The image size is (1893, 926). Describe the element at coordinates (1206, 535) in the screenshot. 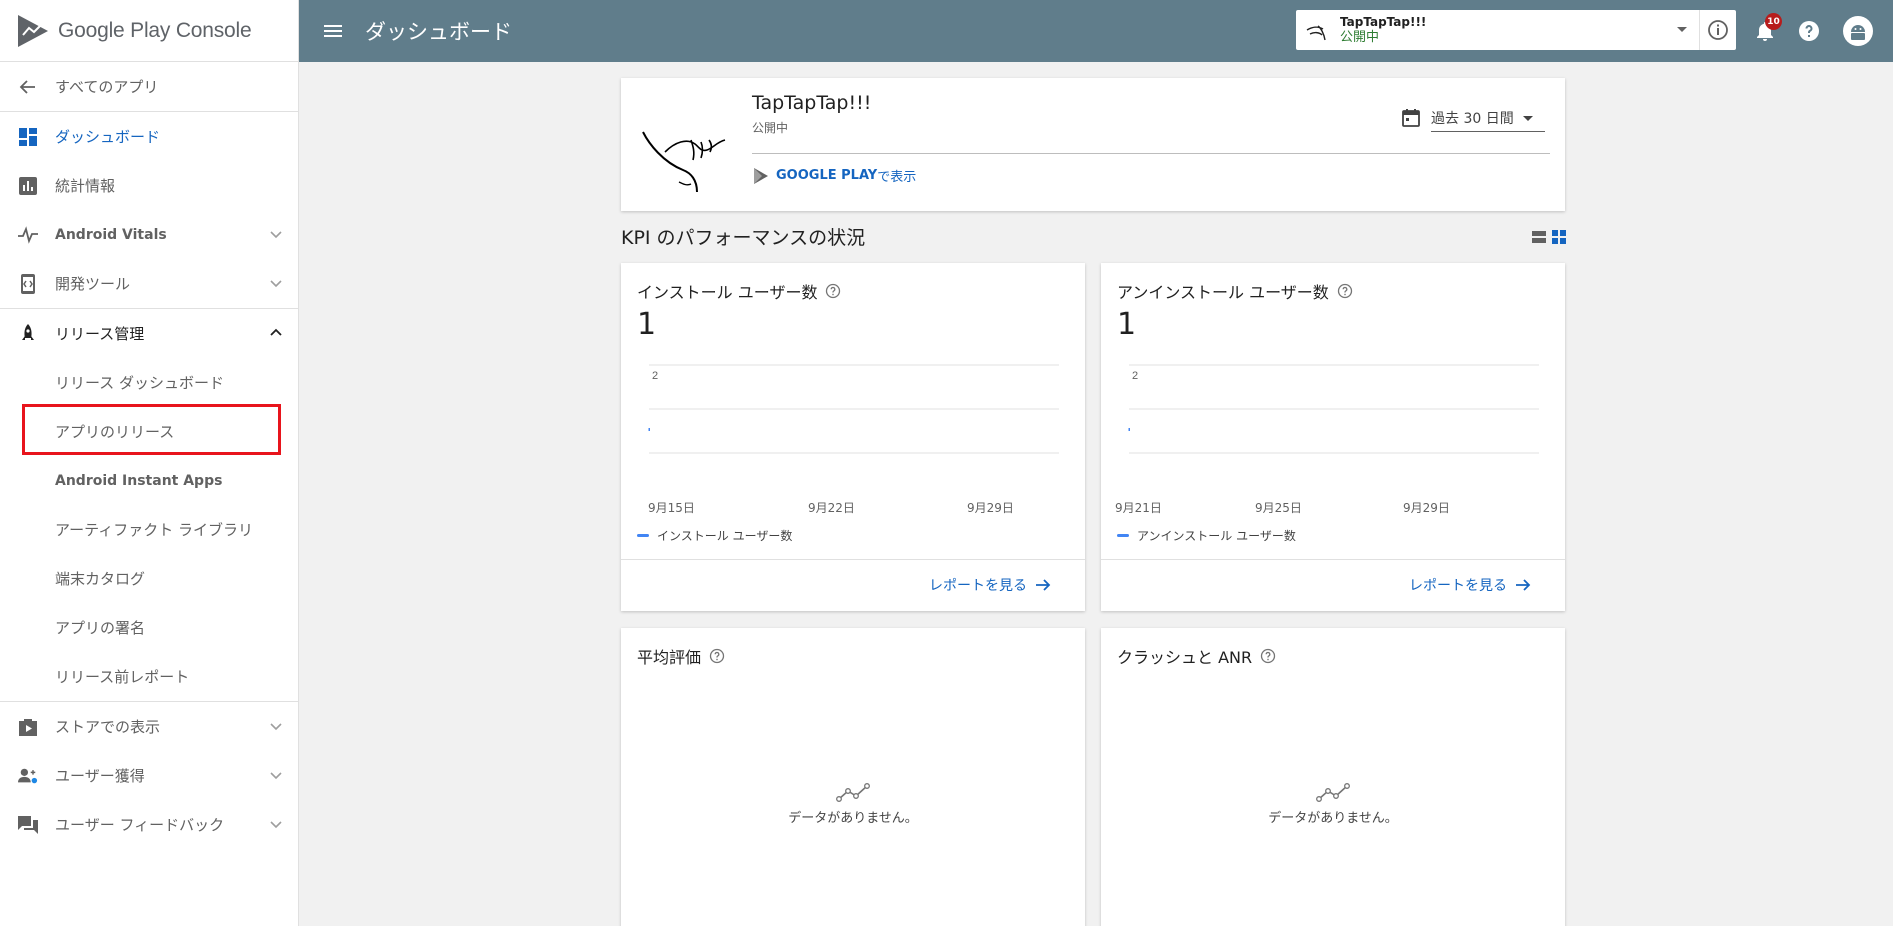

I see `chart-legend: アンインストール ユーザー数` at that location.